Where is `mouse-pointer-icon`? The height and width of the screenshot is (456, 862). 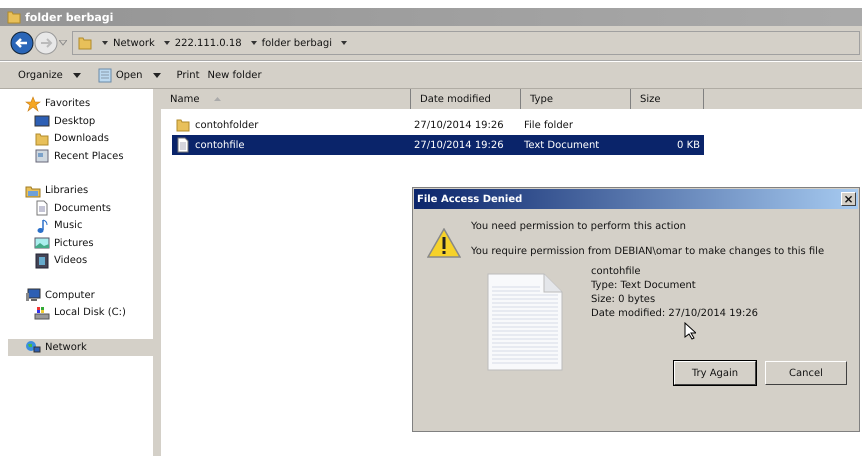
mouse-pointer-icon is located at coordinates (690, 331).